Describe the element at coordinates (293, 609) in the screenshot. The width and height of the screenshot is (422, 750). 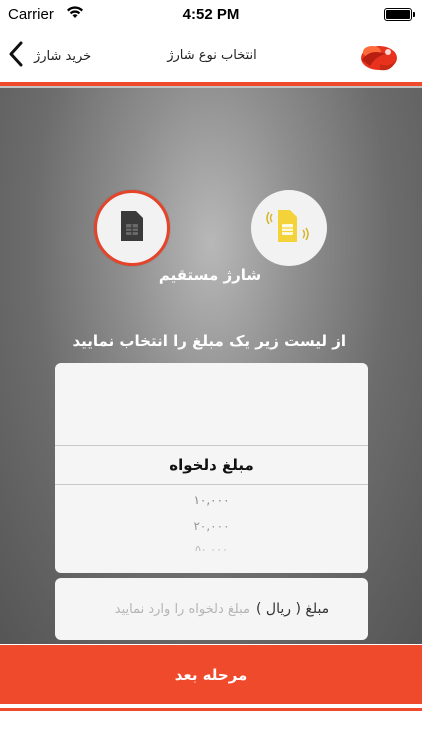
I see `amount-field-label: مبلغ ( ریال )` at that location.